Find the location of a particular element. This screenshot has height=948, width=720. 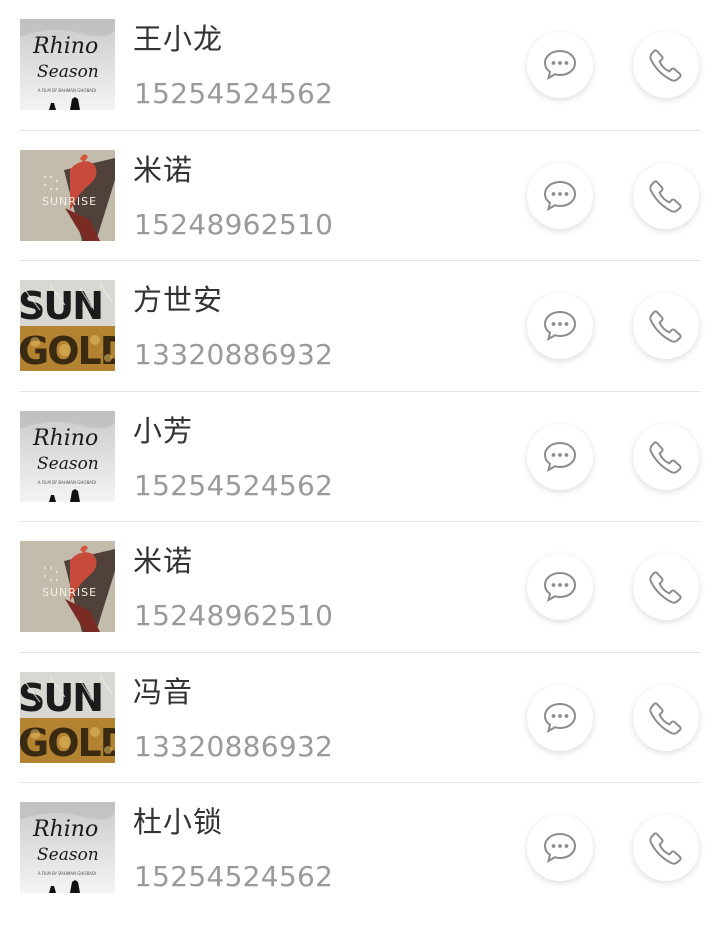

contact-name: 冯音 is located at coordinates (163, 691).